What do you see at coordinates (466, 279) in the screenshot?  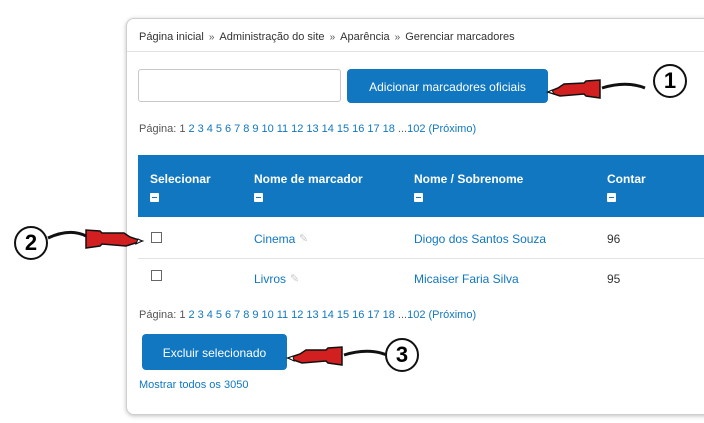 I see `owner-name-link: Micaiser Faria Silva` at bounding box center [466, 279].